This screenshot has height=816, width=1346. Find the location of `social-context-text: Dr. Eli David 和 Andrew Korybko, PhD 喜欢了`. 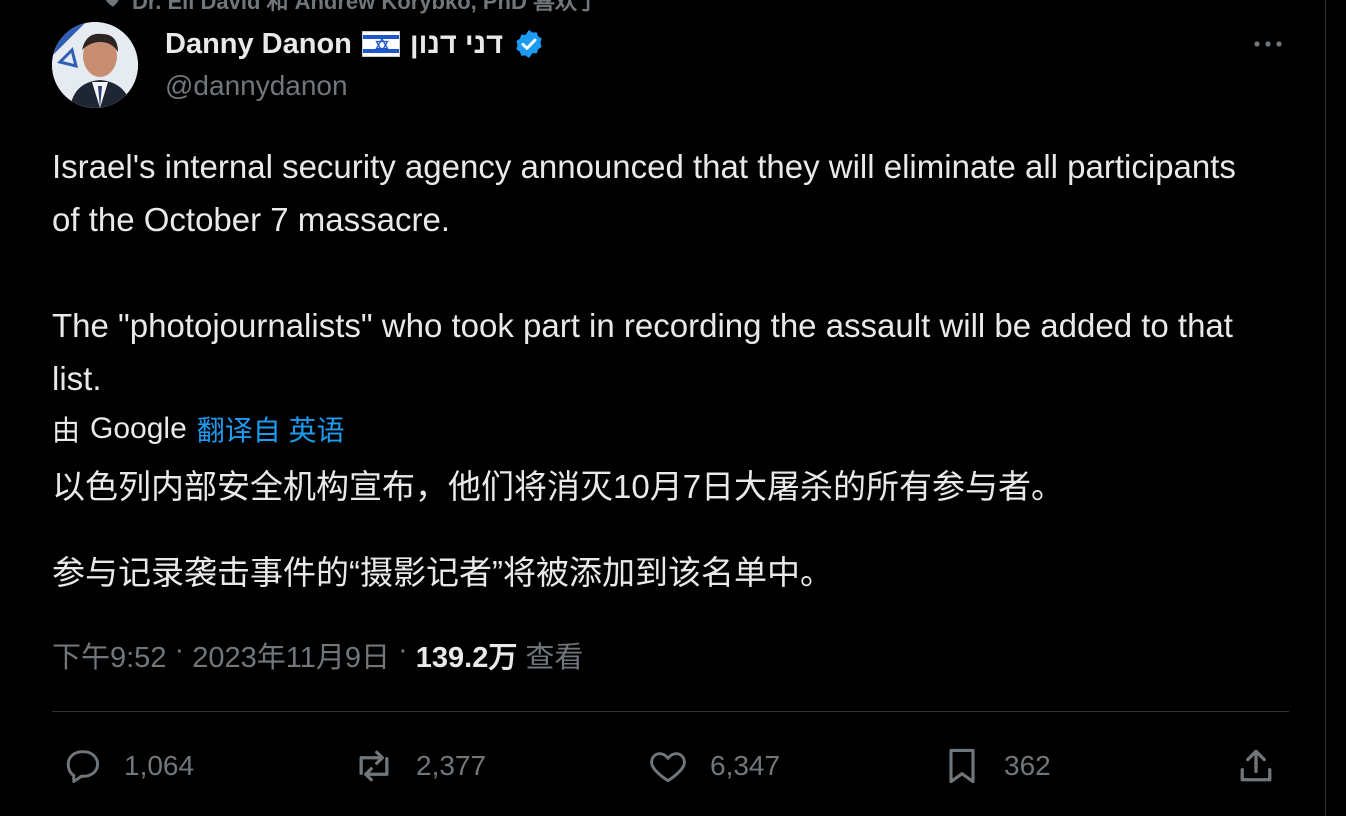

social-context-text: Dr. Eli David 和 Andrew Korybko, PhD 喜欢了 is located at coordinates (365, 7).